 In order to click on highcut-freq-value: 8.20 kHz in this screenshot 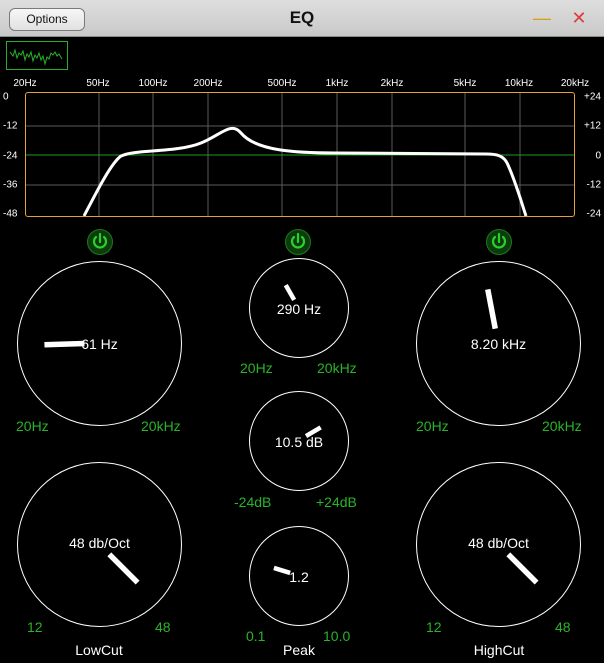, I will do `click(498, 344)`.